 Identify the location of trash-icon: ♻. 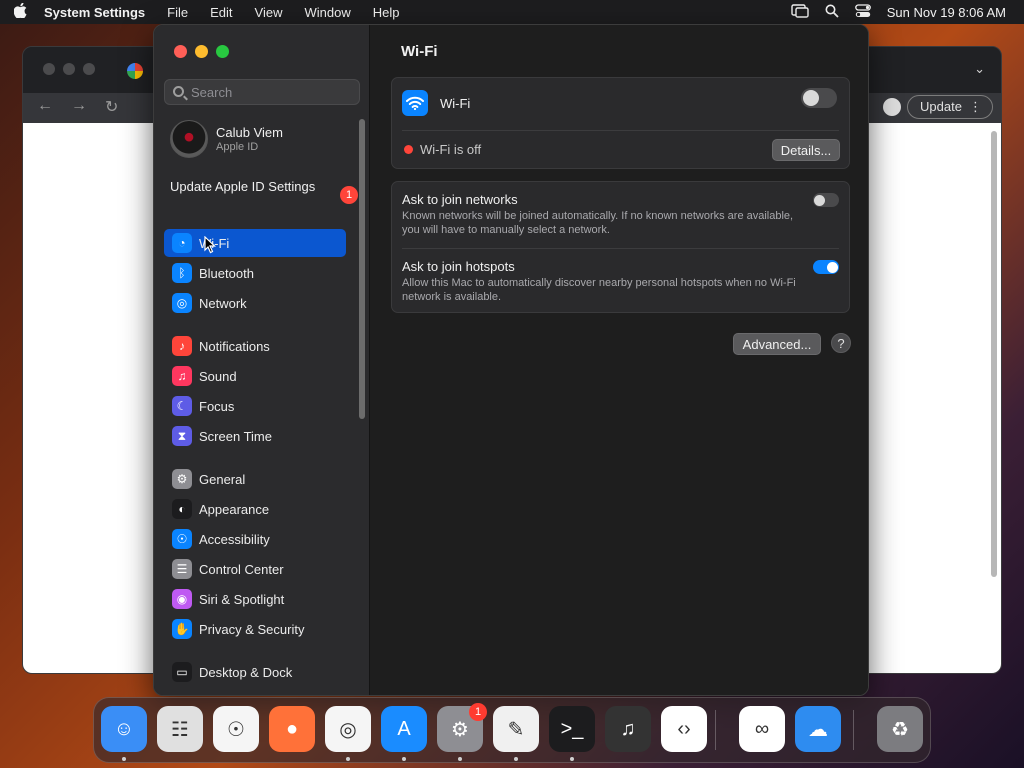
(900, 729).